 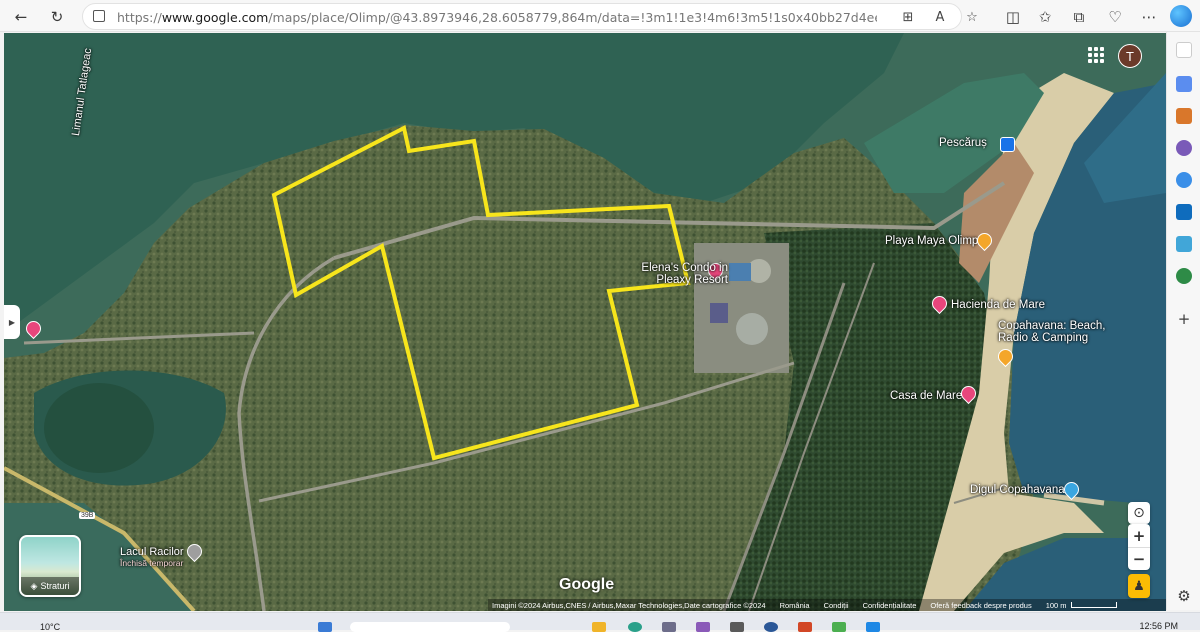 I want to click on feedback-link: Oferă feedback despre produs, so click(x=980, y=605).